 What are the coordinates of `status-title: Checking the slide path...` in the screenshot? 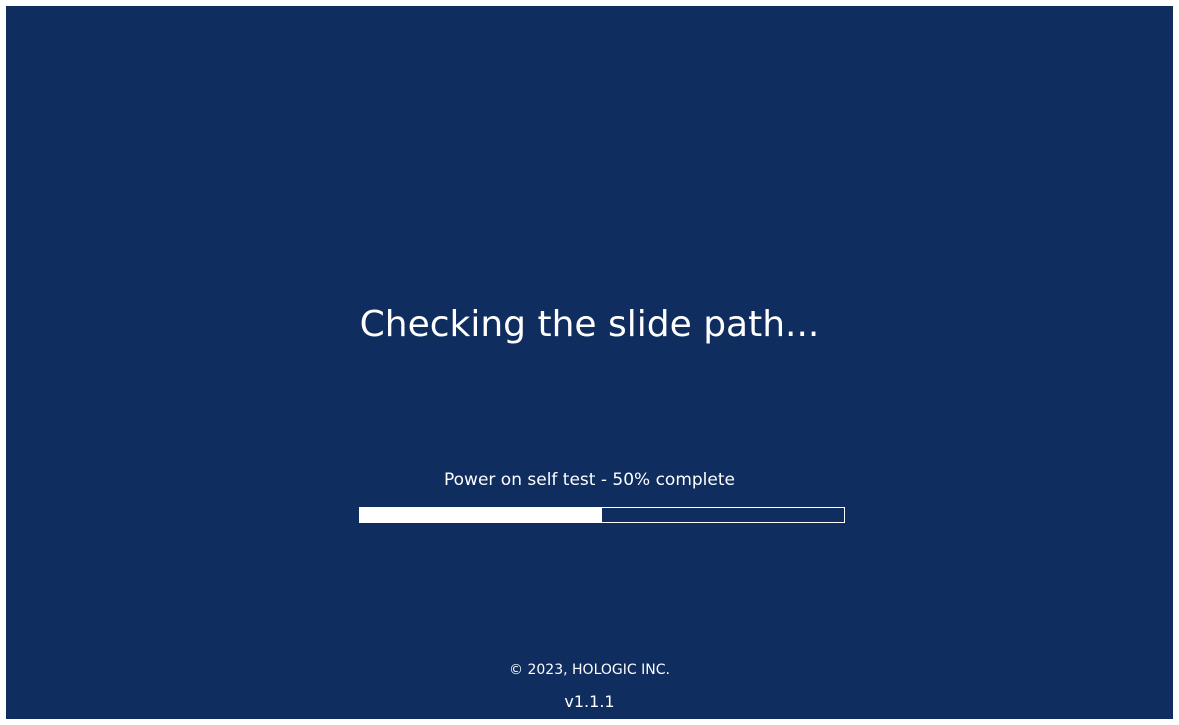 It's located at (589, 324).